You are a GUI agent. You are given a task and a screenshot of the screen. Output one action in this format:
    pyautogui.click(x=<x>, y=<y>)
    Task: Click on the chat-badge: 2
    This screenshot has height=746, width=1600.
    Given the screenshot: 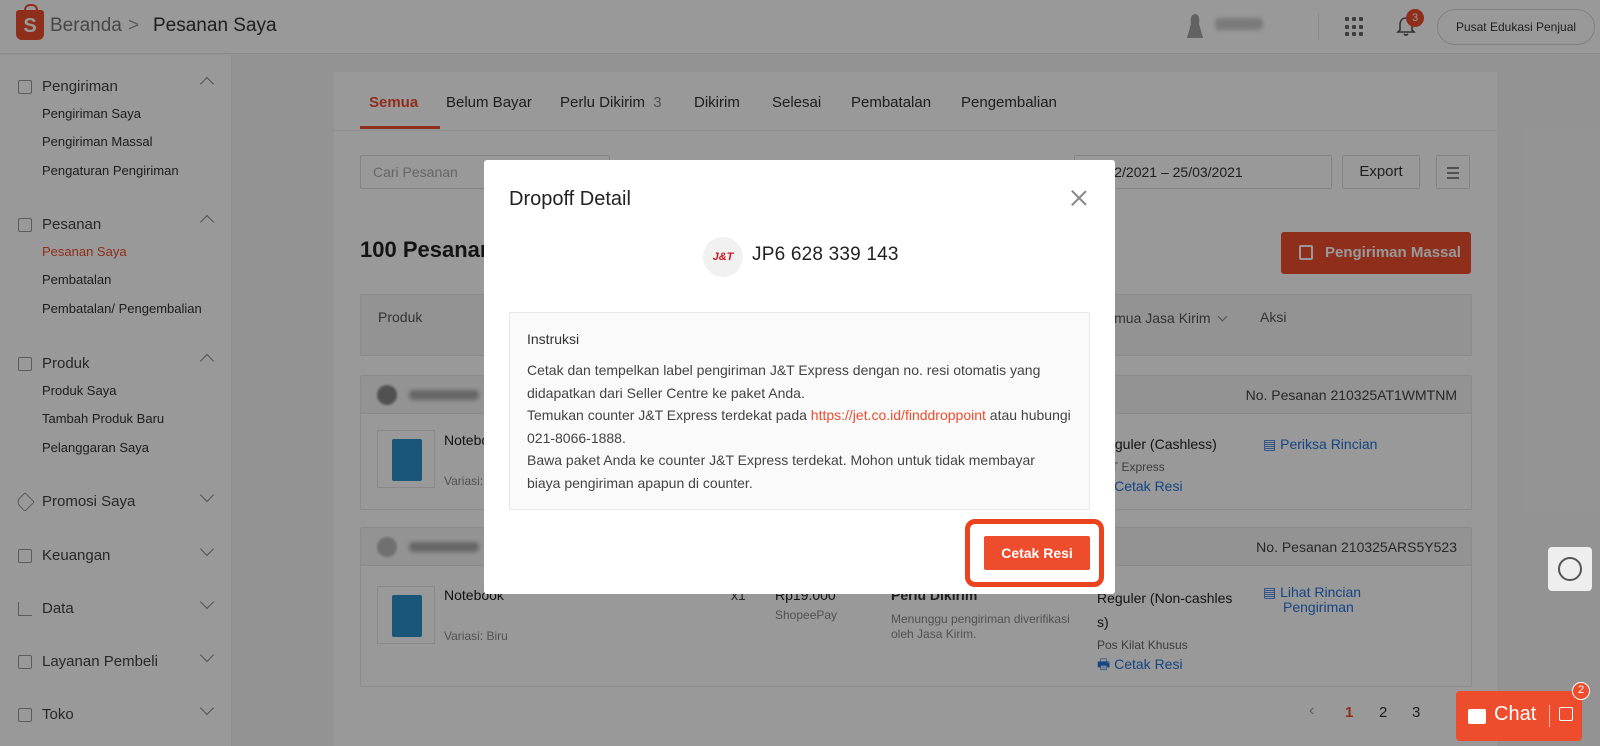 What is the action you would take?
    pyautogui.click(x=1581, y=691)
    